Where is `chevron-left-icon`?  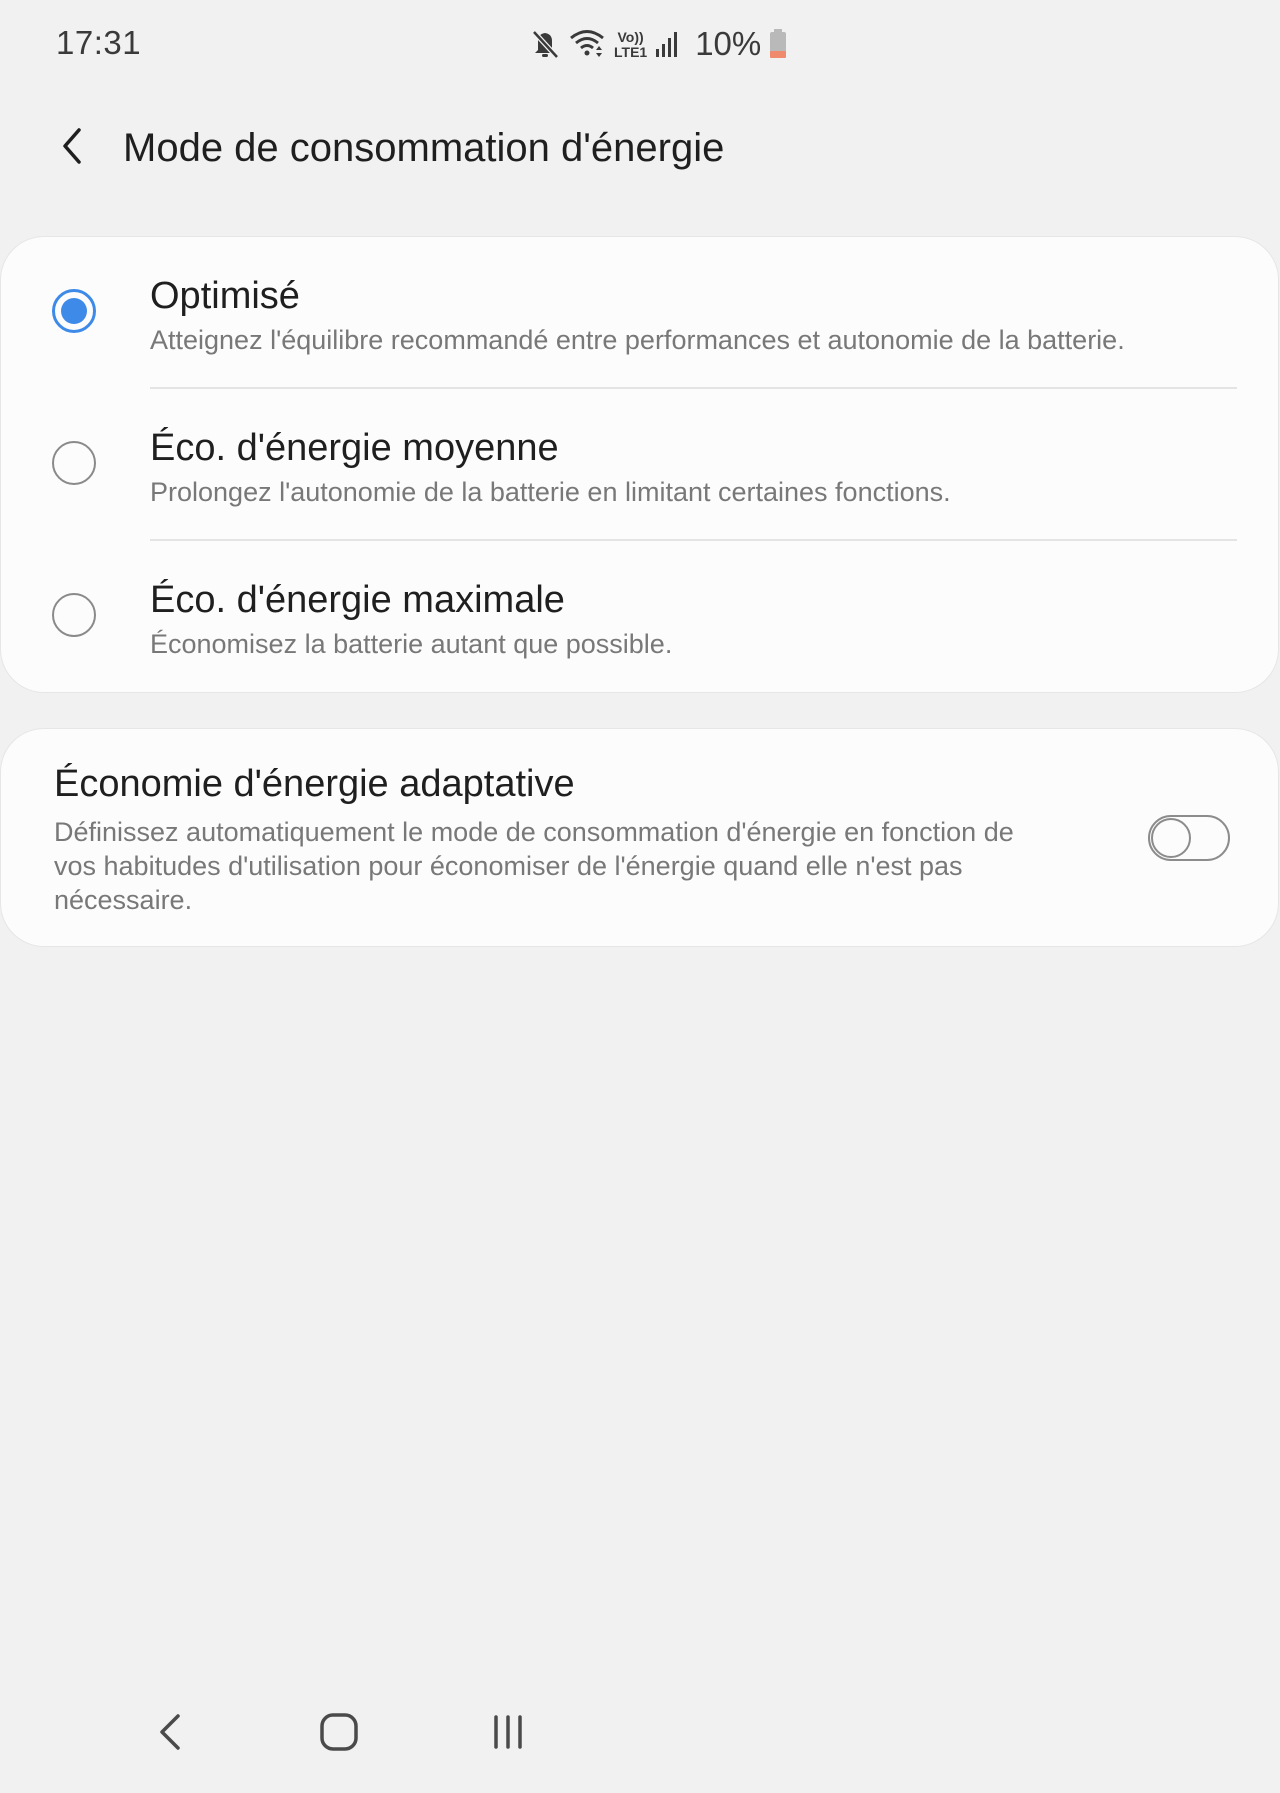
chevron-left-icon is located at coordinates (72, 148).